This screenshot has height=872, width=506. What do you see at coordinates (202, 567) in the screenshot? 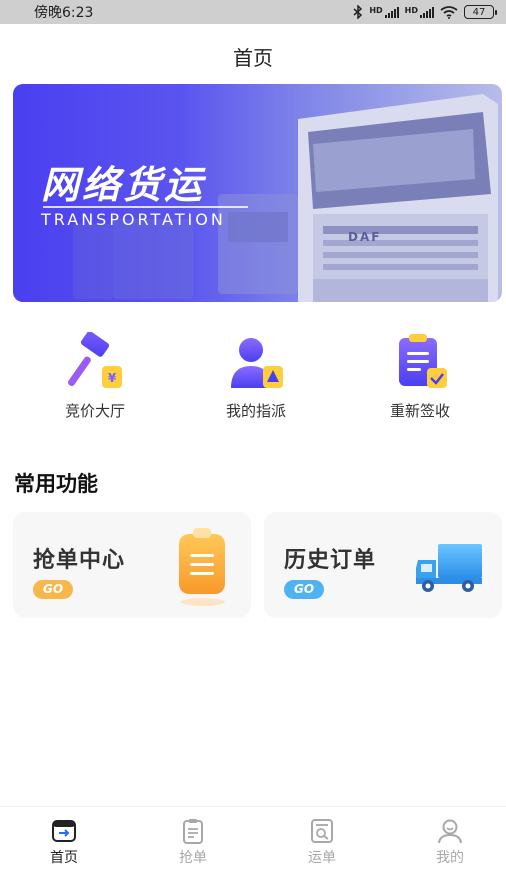
I see `clipboard-icon` at bounding box center [202, 567].